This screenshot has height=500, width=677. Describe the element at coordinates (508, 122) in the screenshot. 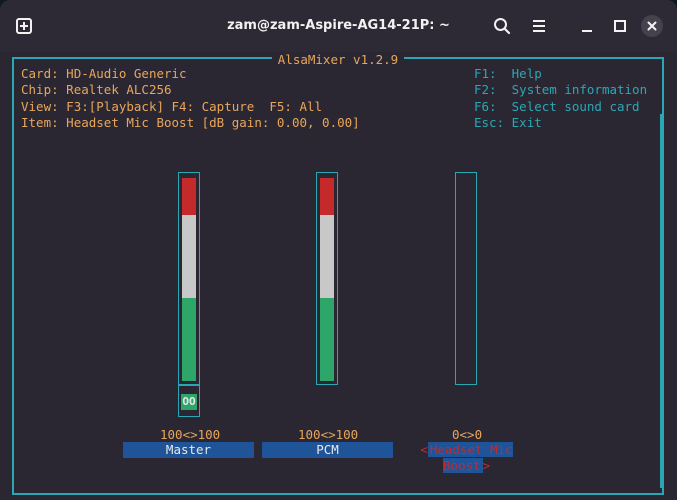

I see `exit-key-line: Esc: Exit` at that location.